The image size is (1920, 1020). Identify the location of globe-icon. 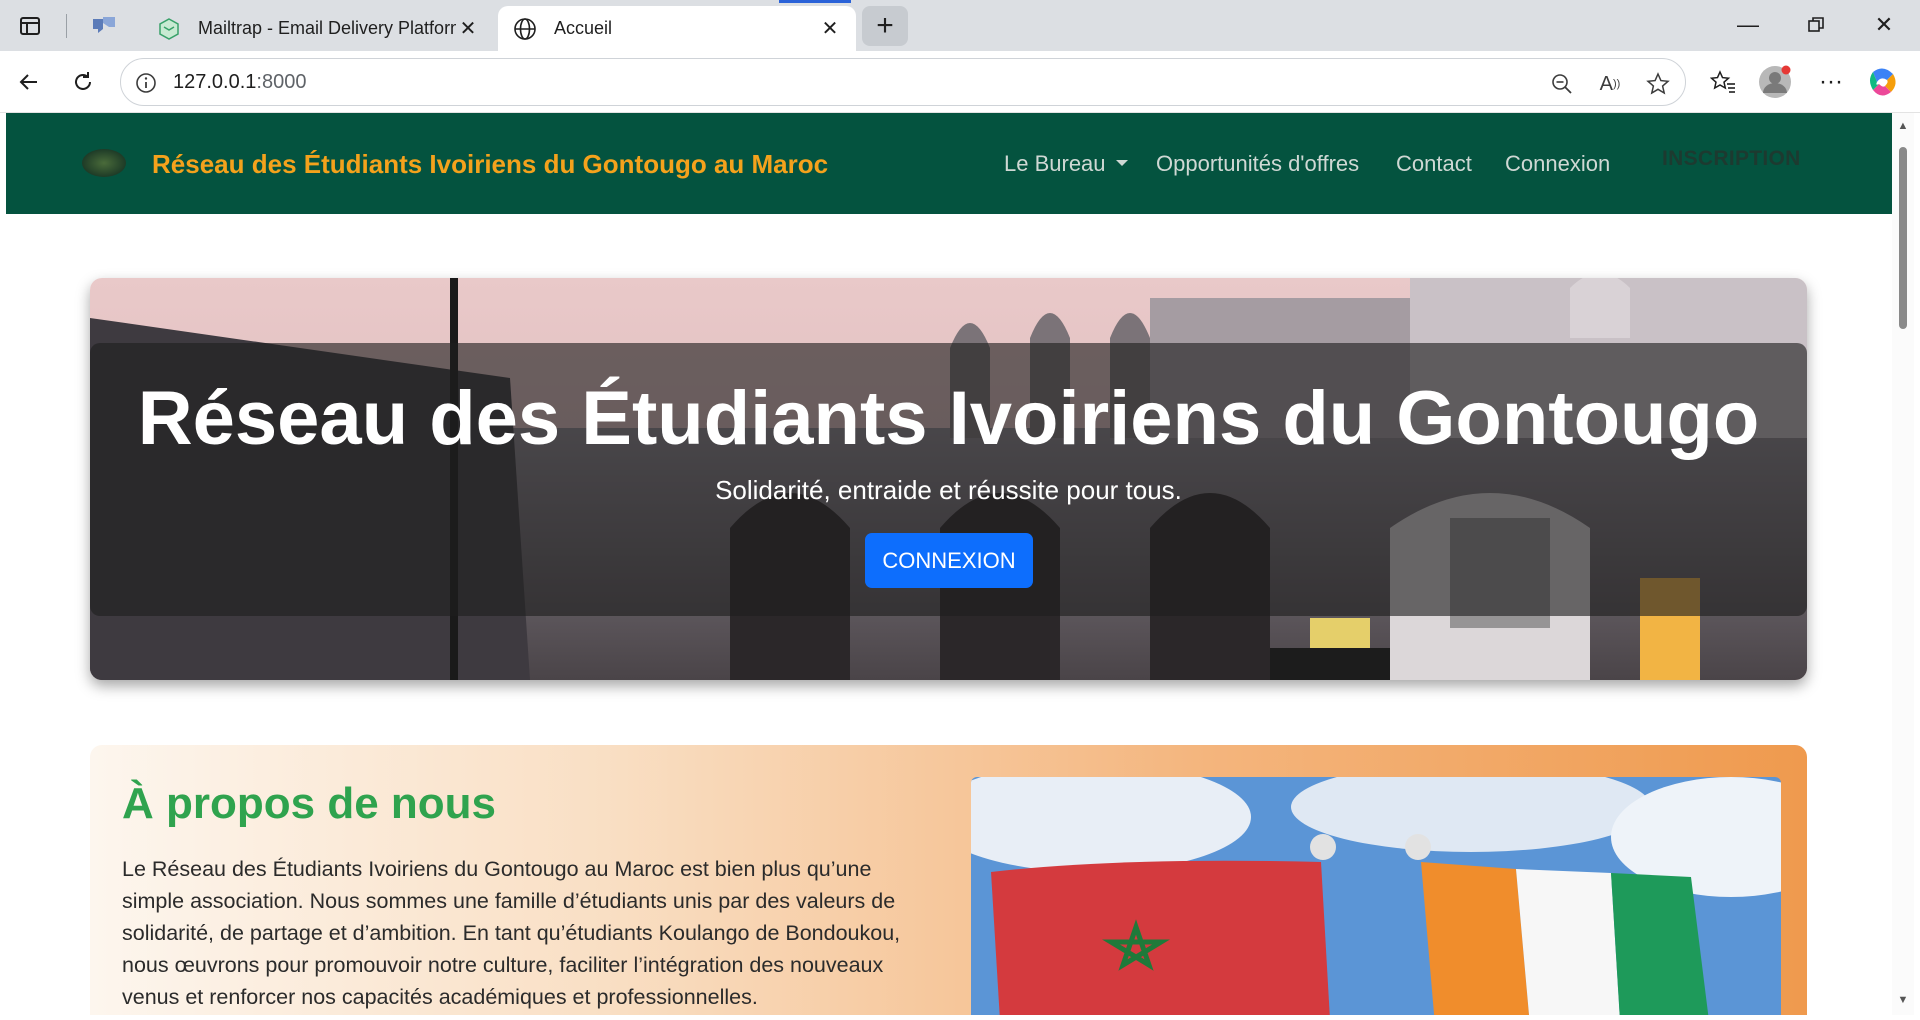
(525, 29).